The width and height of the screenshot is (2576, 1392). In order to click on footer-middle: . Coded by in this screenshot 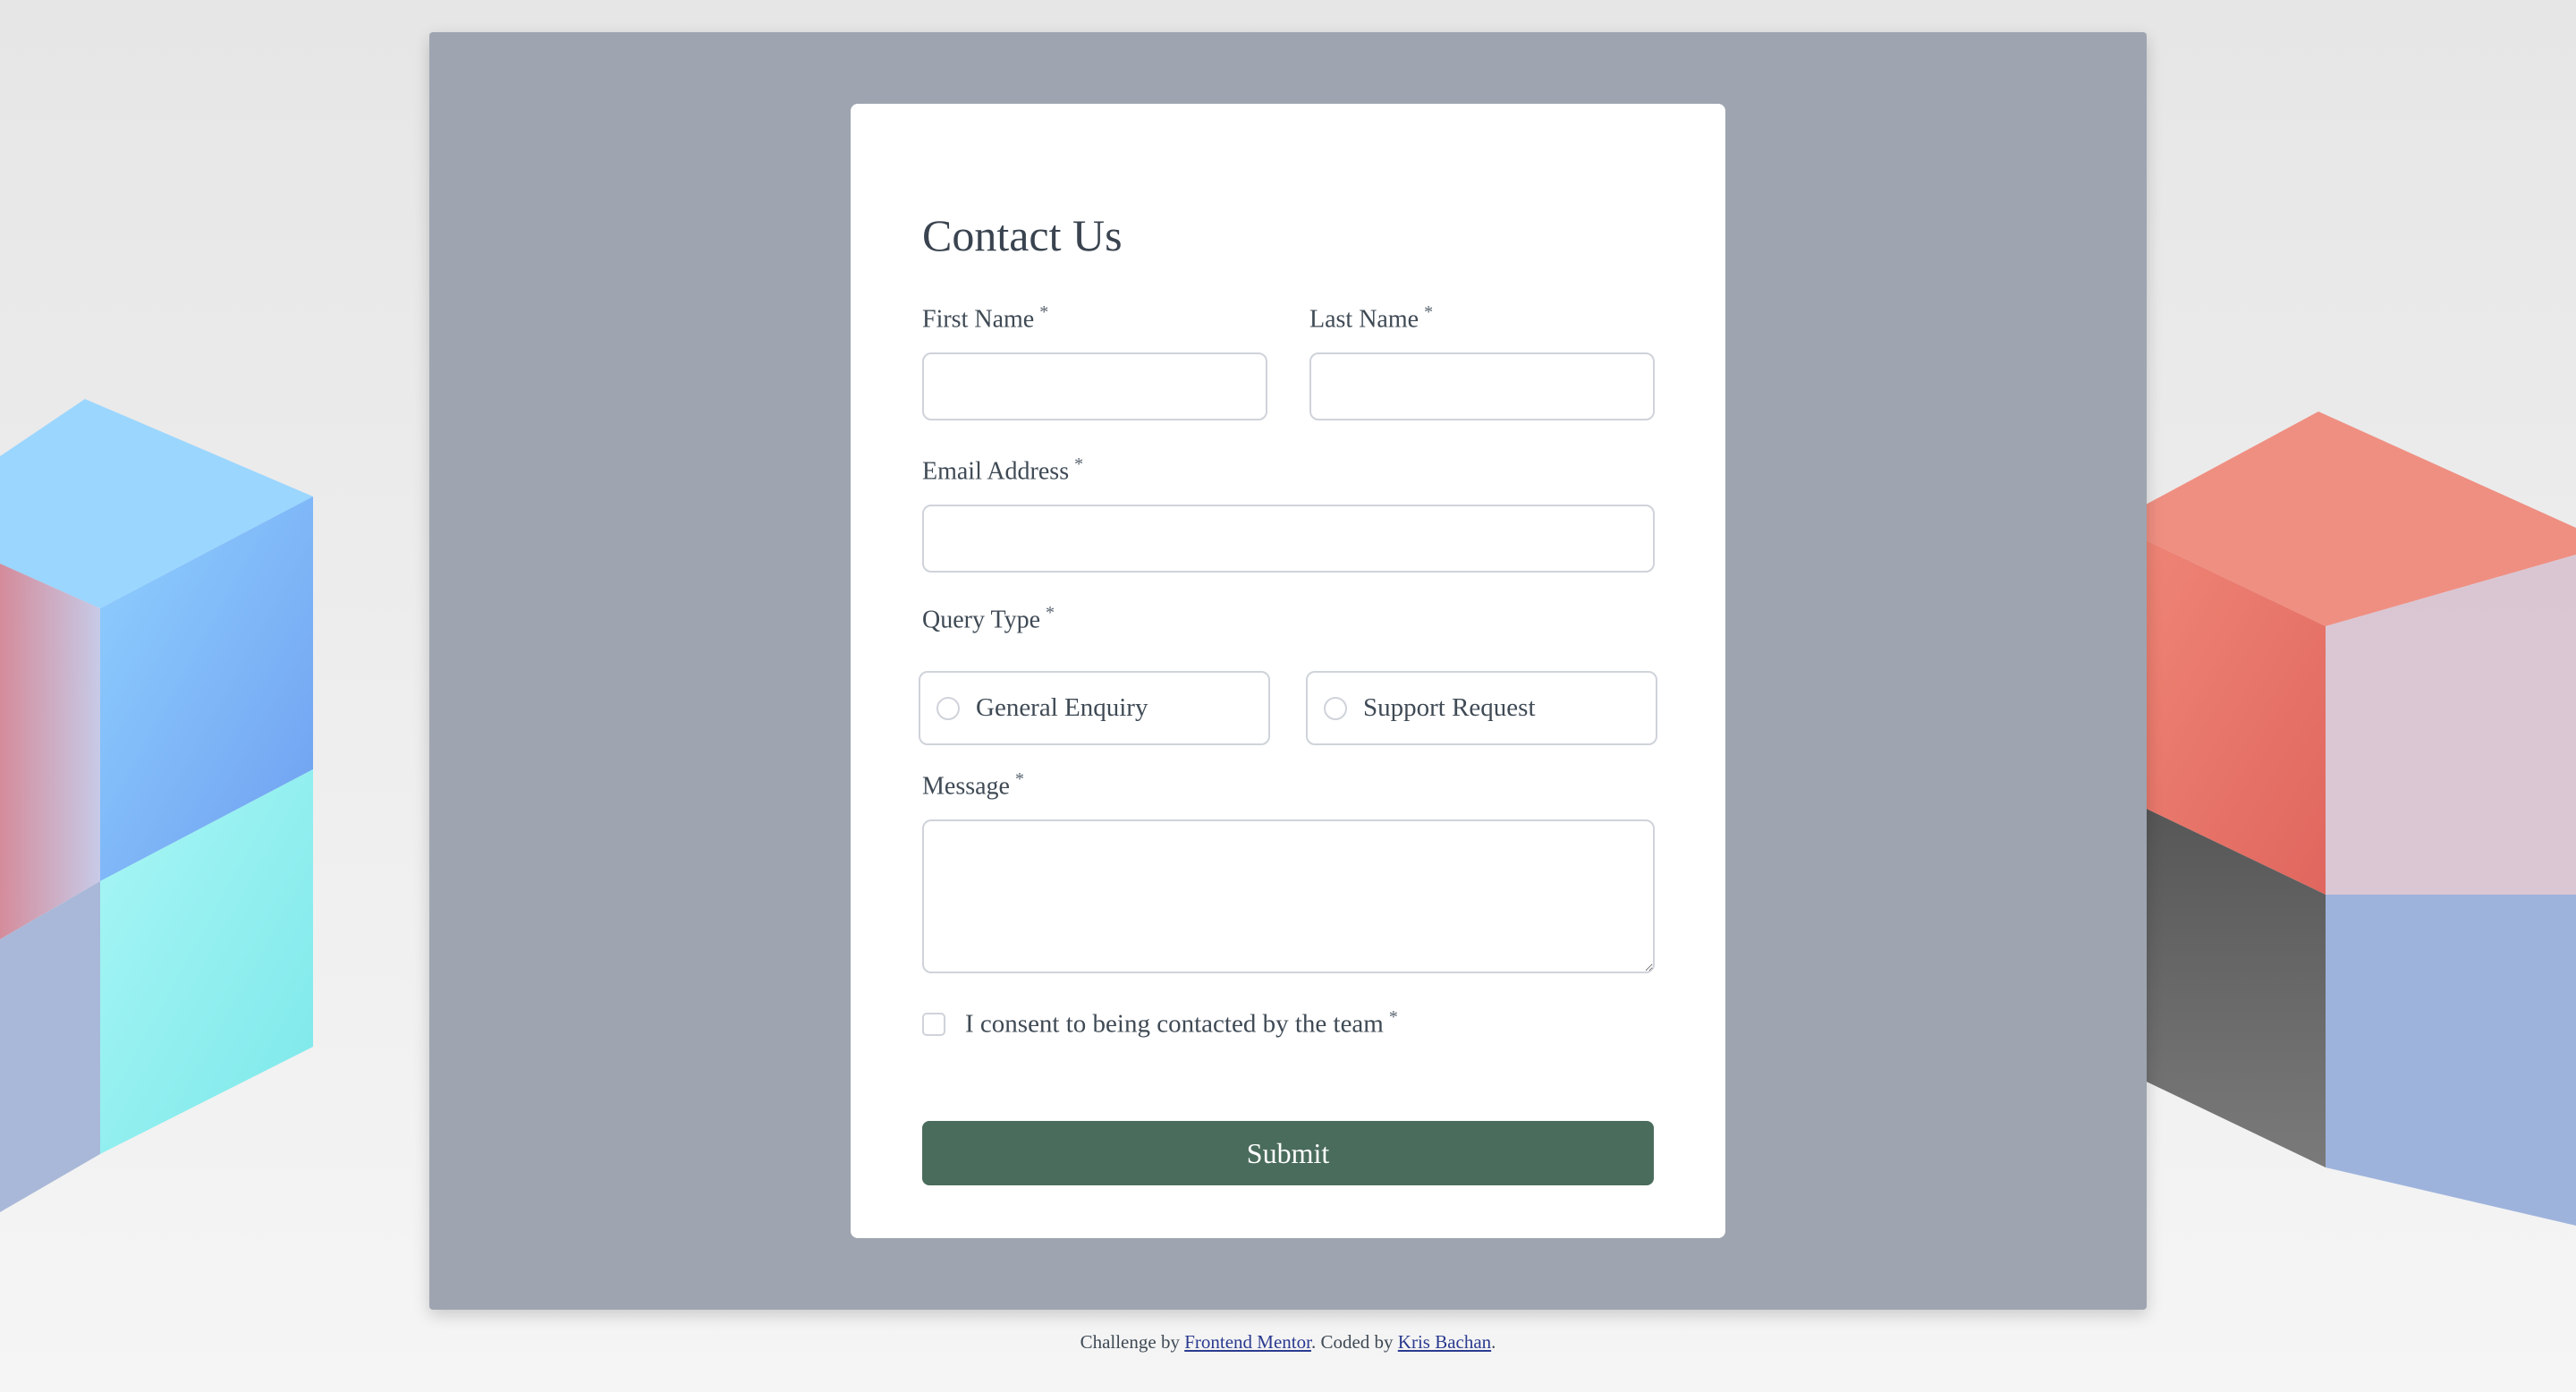, I will do `click(1354, 1342)`.